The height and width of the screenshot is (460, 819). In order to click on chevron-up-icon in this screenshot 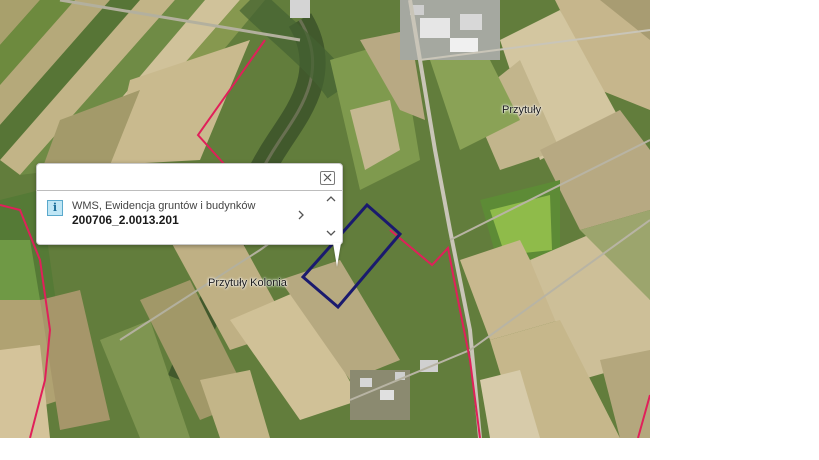, I will do `click(331, 199)`.